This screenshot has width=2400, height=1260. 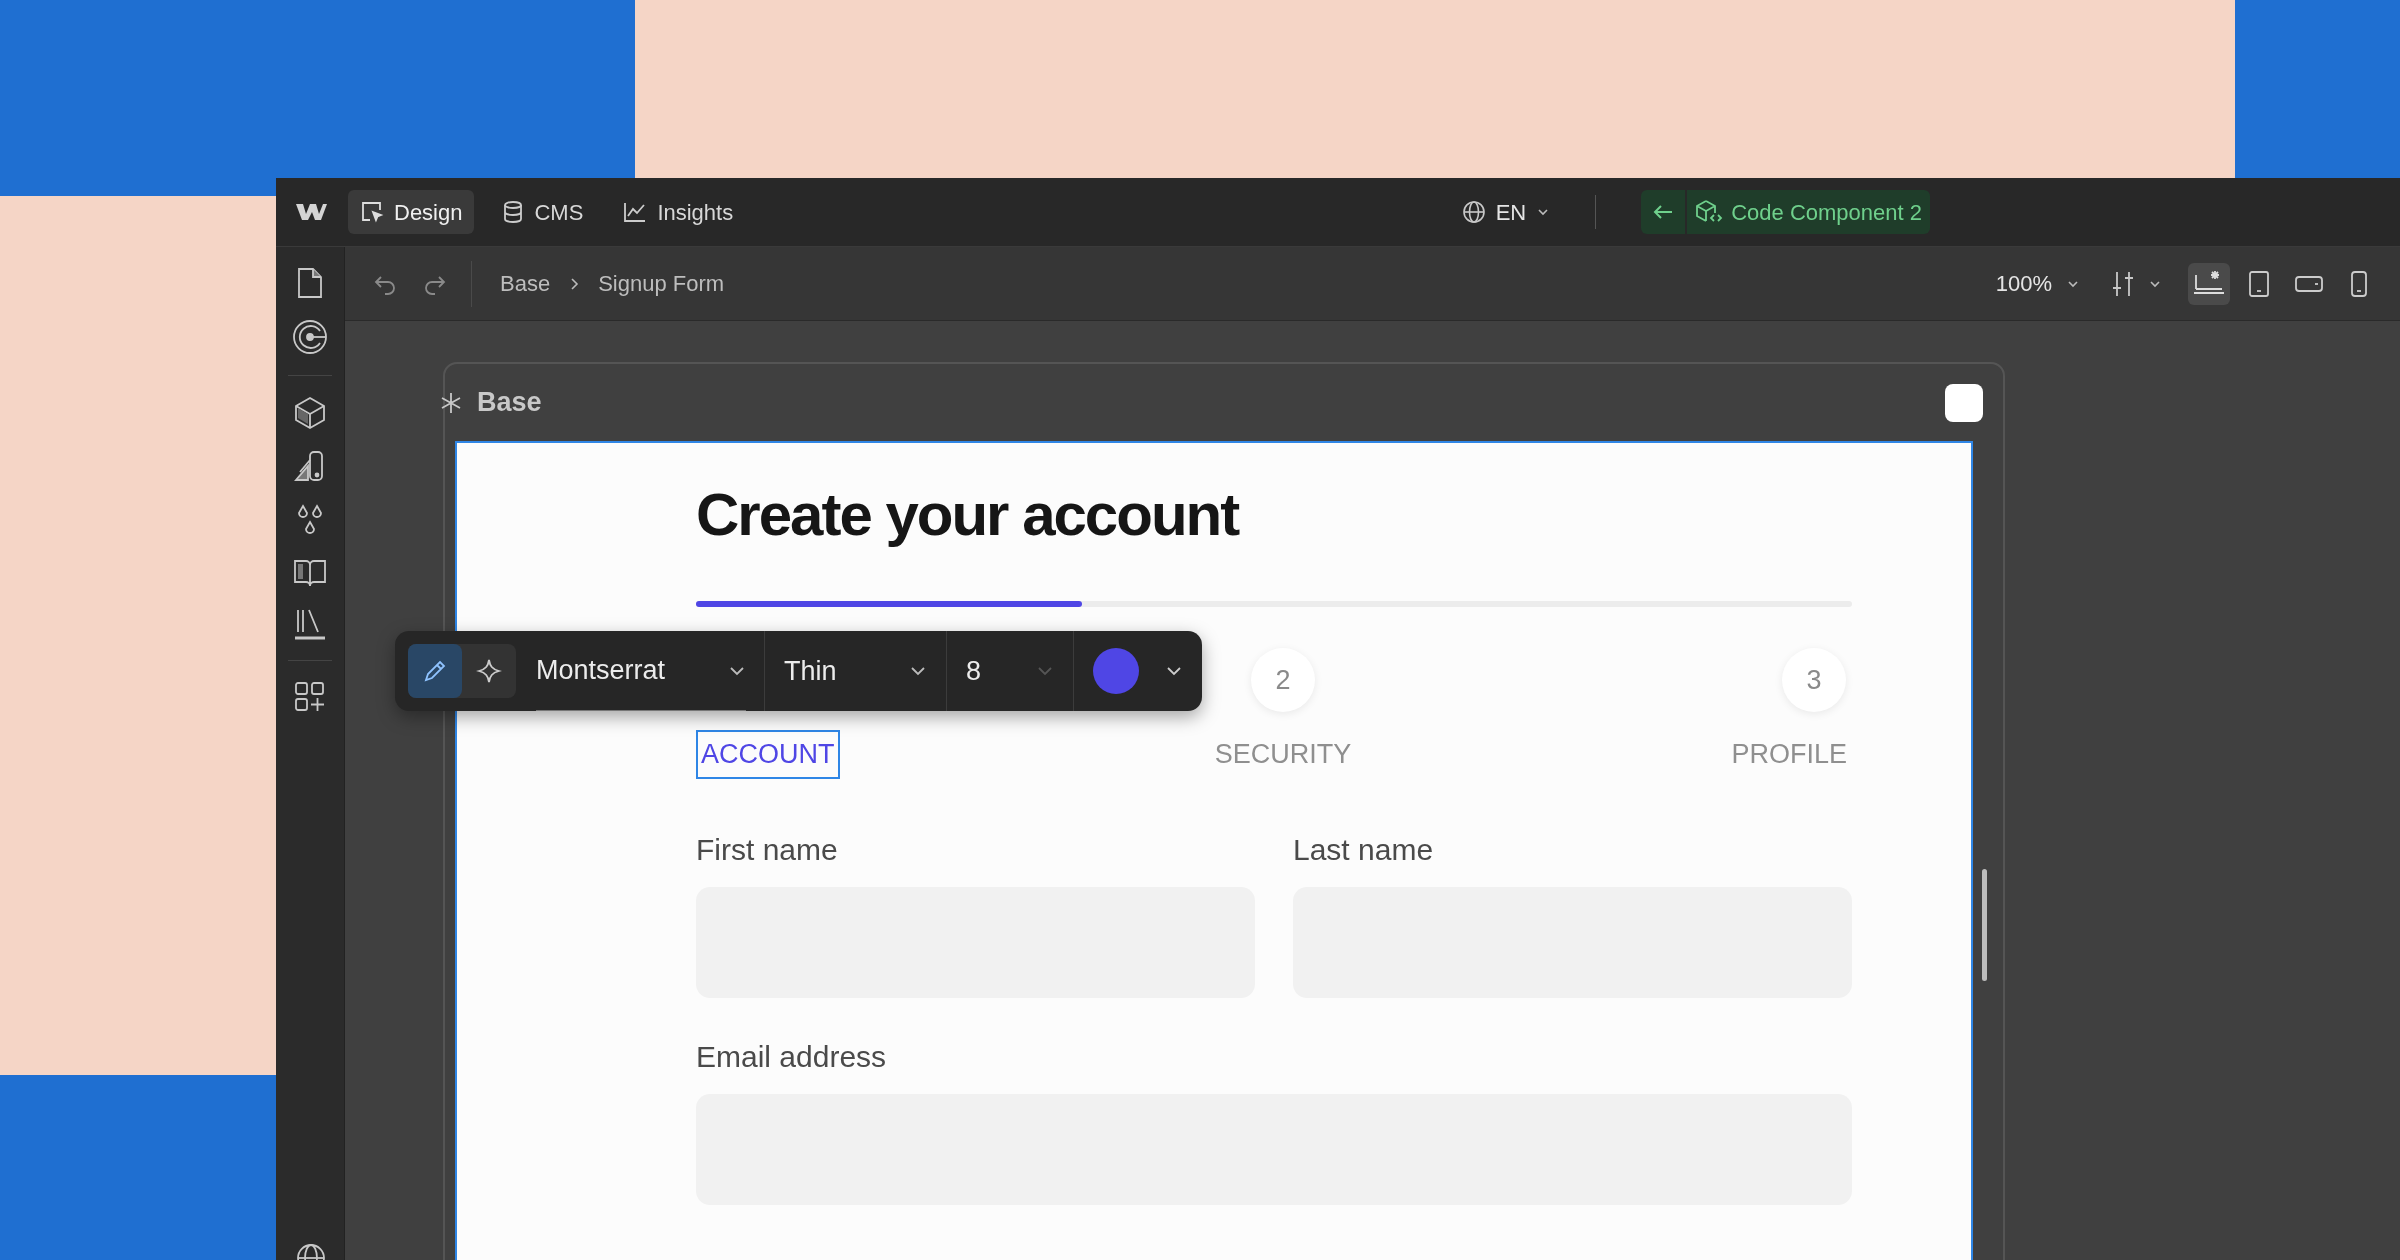 What do you see at coordinates (310, 337) in the screenshot?
I see `target-icon` at bounding box center [310, 337].